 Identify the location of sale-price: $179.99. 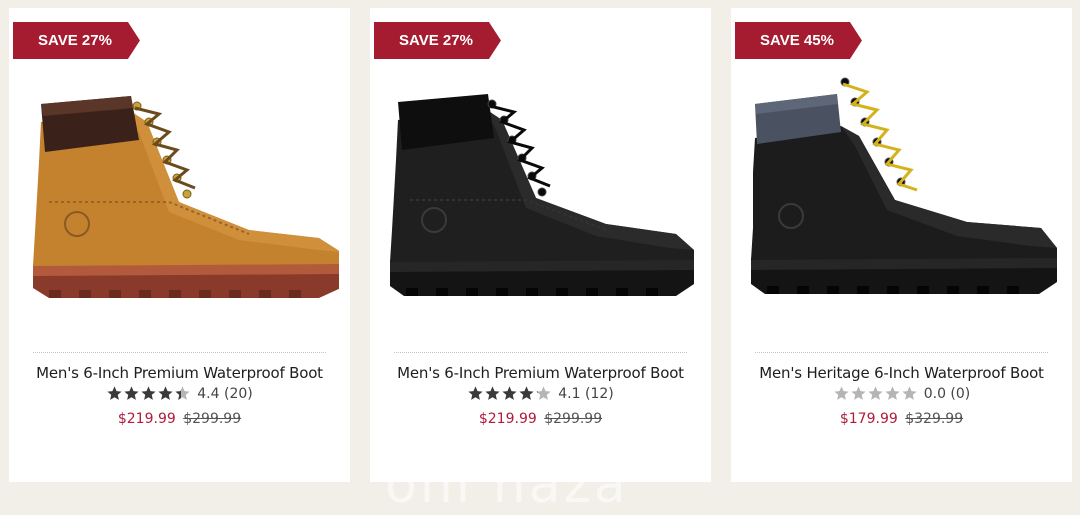
(868, 419).